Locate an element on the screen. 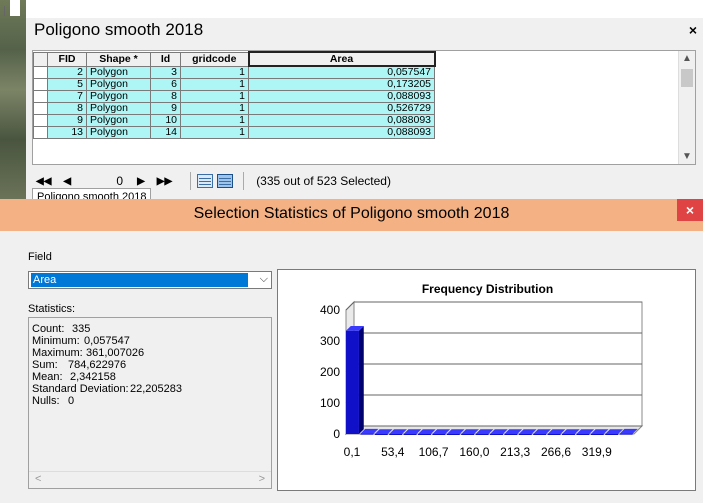 This screenshot has height=503, width=703. table-row: 7 Polygon 8 1 0,088093 is located at coordinates (234, 96).